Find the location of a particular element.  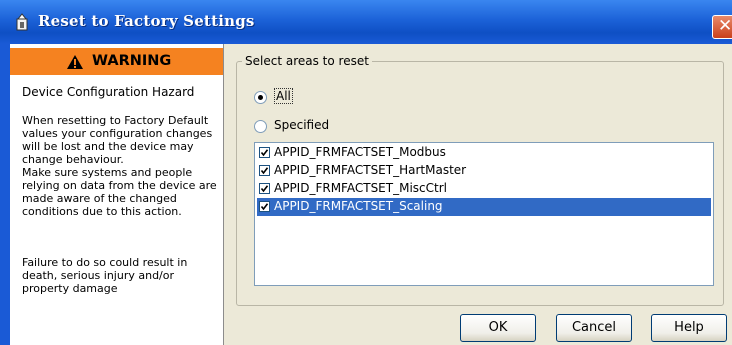

warning-line: values your configuration changes is located at coordinates (117, 133).